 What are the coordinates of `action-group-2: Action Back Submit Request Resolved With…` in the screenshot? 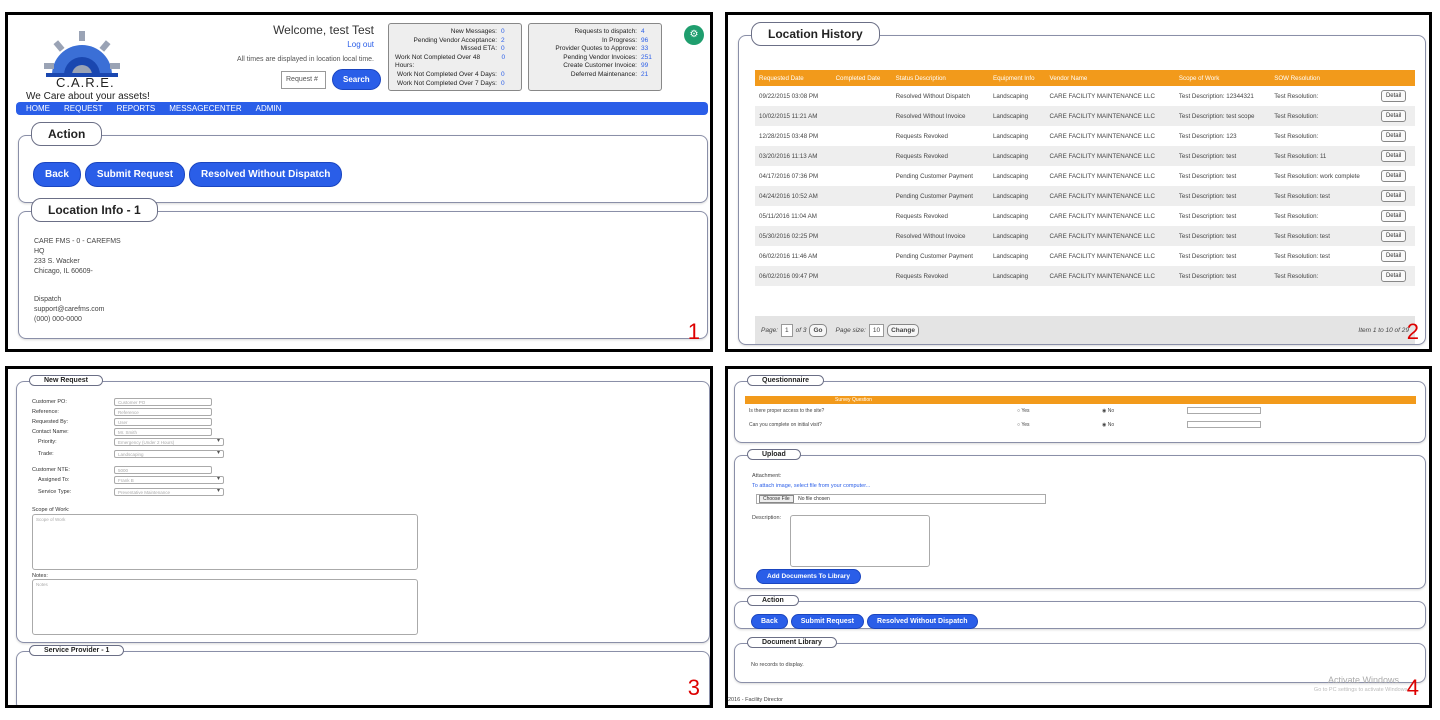 It's located at (1080, 612).